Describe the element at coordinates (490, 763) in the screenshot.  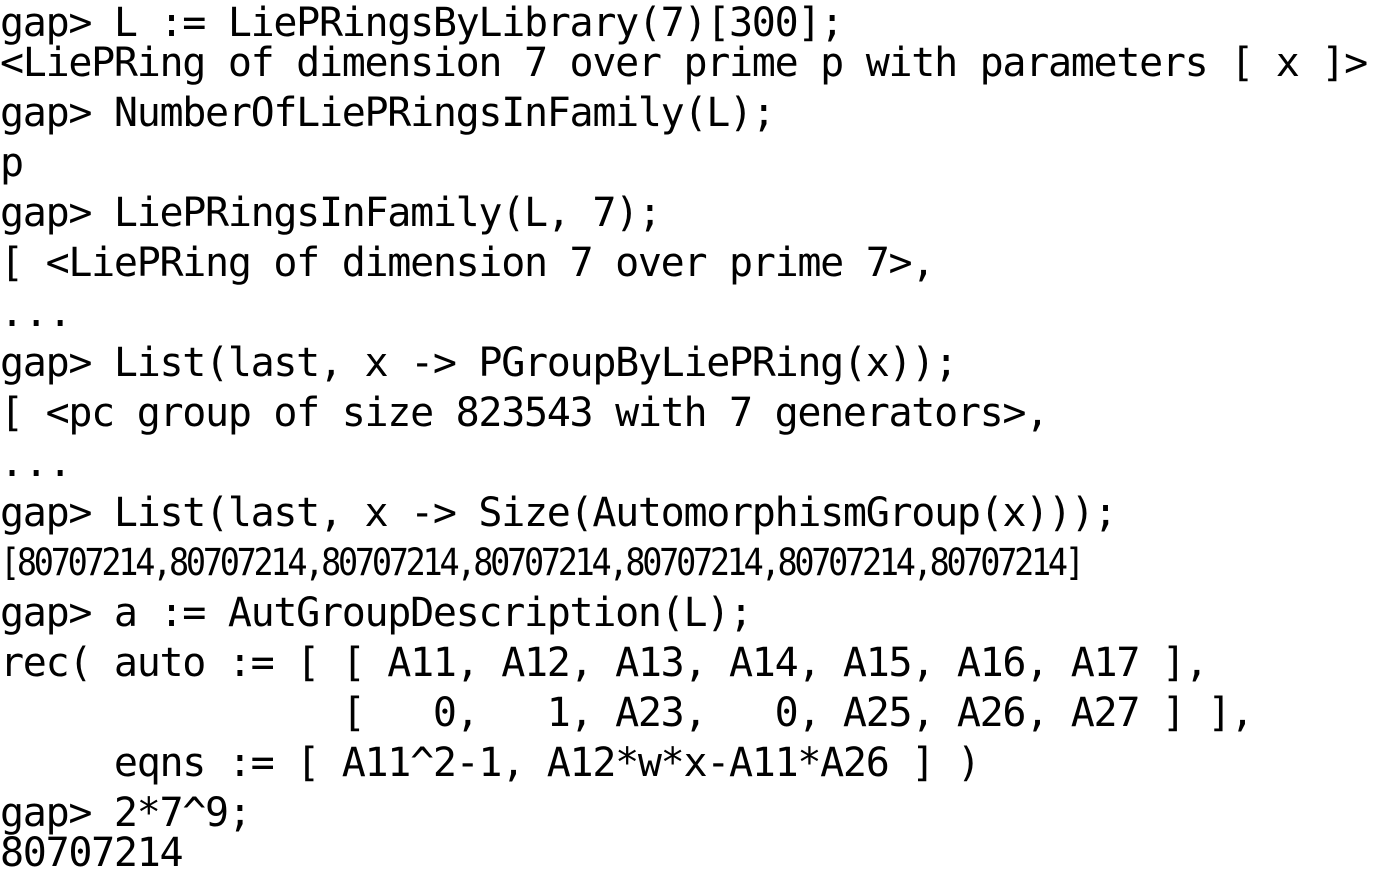
I see `transcript-line-output-record-eqns: eqns := [ A11^2-1, A12*w*x-A11*A26 ] )` at that location.